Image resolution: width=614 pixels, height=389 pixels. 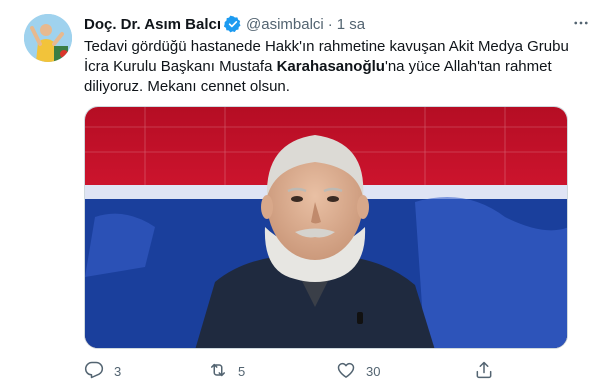 I want to click on tweet-text-bold: Karahasanoğlu, so click(x=331, y=66).